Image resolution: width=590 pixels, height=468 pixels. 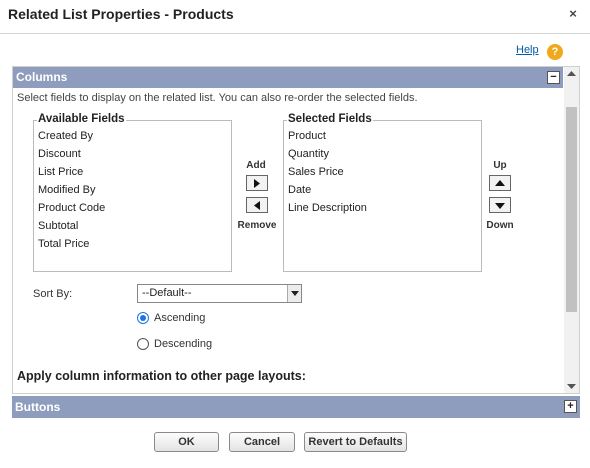 I want to click on add-button, so click(x=257, y=183).